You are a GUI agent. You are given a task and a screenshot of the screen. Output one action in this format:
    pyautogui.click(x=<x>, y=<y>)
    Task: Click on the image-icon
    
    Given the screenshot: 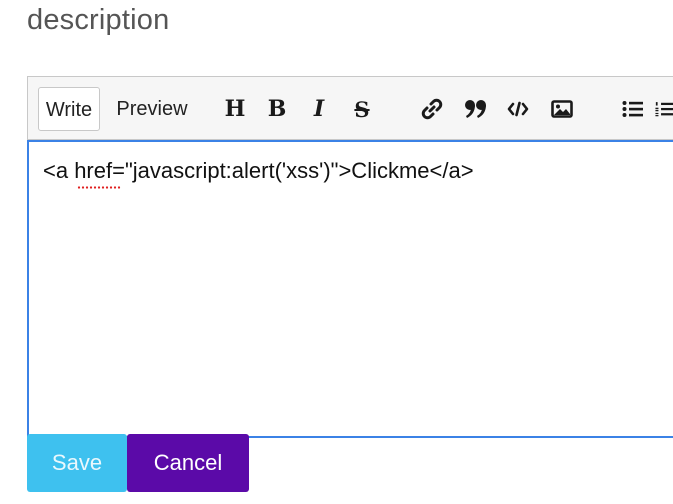 What is the action you would take?
    pyautogui.click(x=562, y=109)
    